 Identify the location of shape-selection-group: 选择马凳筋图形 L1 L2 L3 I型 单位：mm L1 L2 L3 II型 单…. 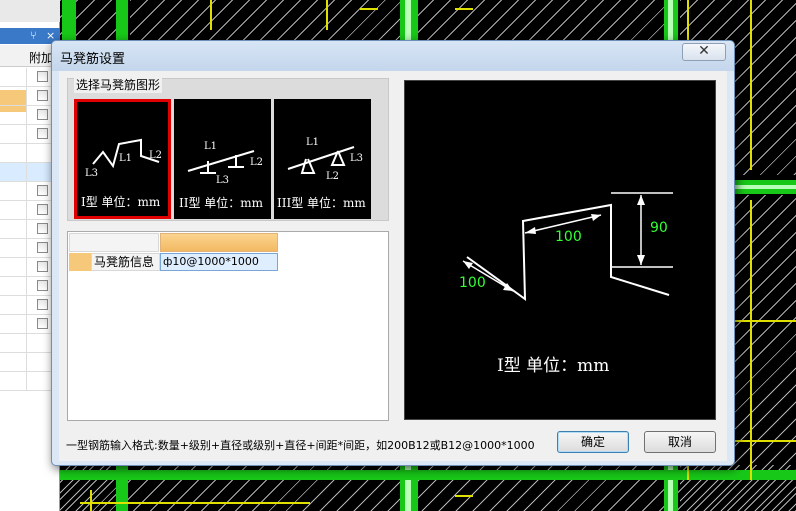
(228, 148).